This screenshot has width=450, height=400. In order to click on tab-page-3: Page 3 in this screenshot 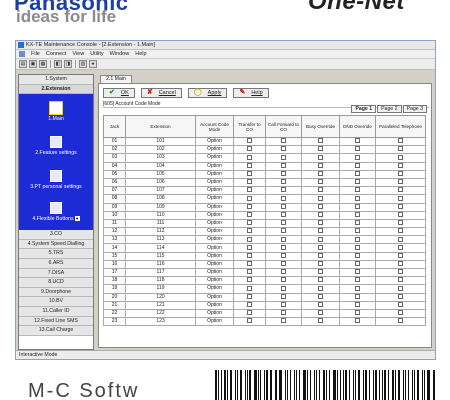, I will do `click(414, 109)`.